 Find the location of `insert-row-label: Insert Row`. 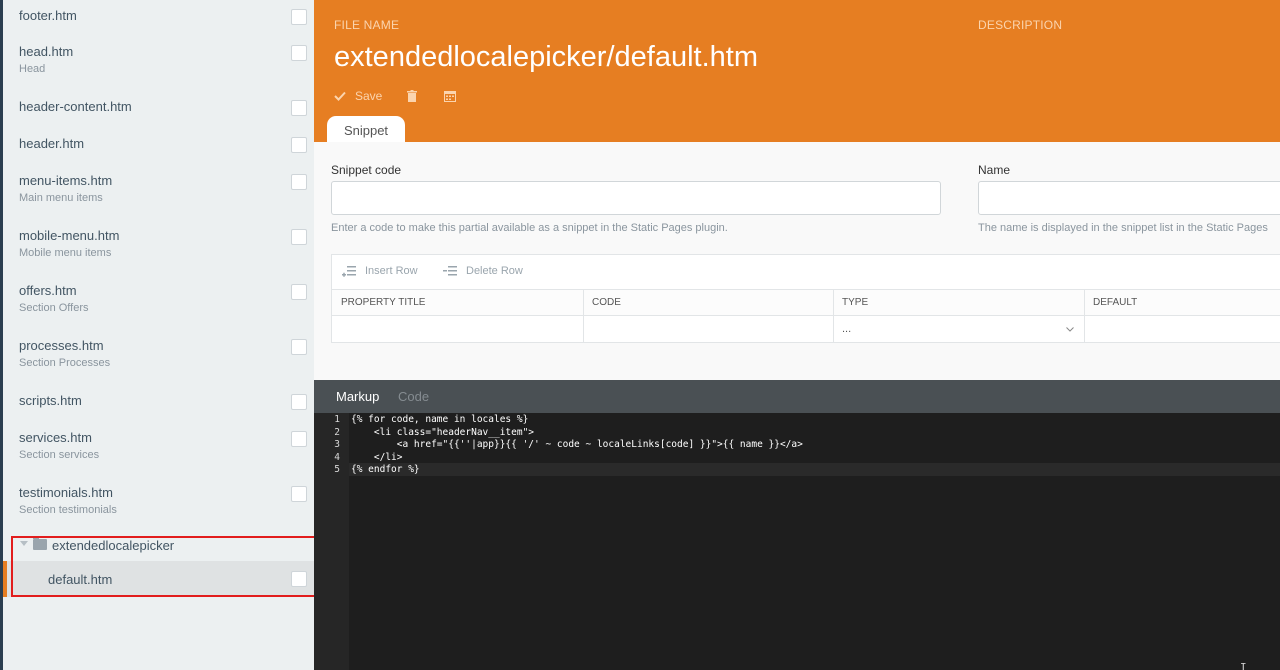

insert-row-label: Insert Row is located at coordinates (391, 271).